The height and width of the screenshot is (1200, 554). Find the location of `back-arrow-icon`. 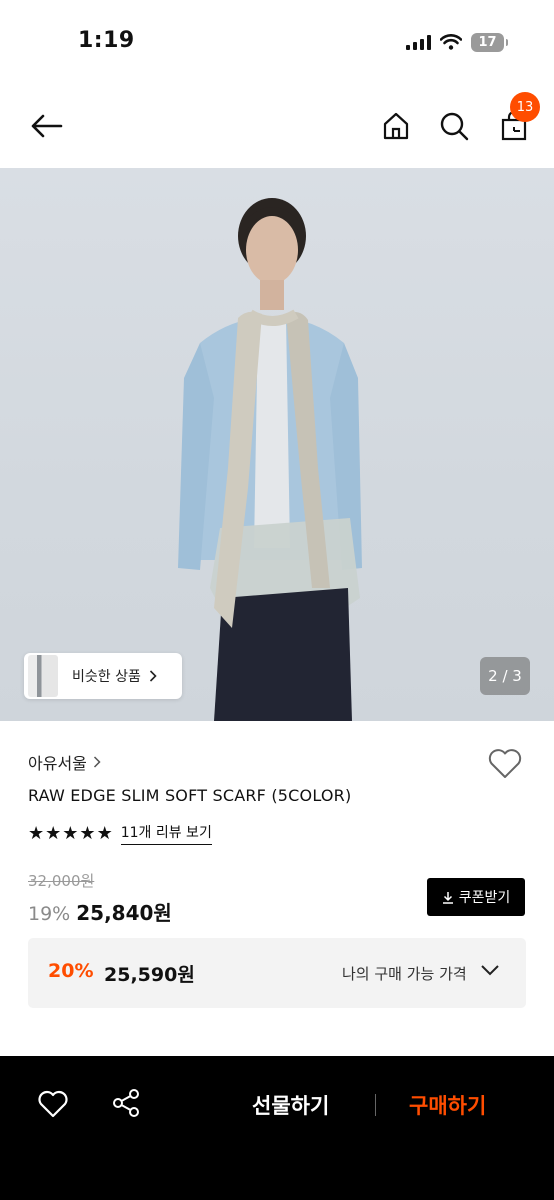

back-arrow-icon is located at coordinates (47, 126).